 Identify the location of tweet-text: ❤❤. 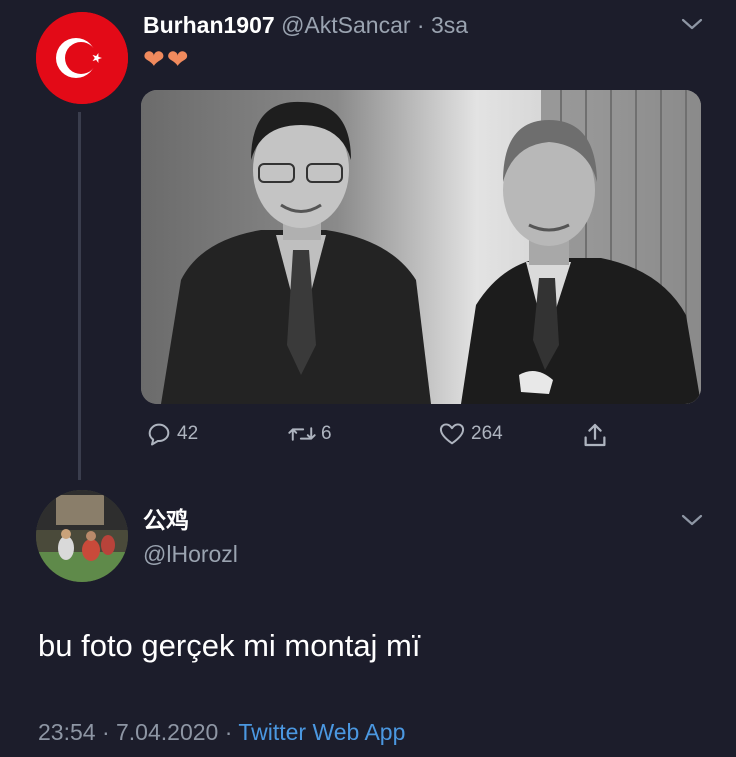
(167, 59).